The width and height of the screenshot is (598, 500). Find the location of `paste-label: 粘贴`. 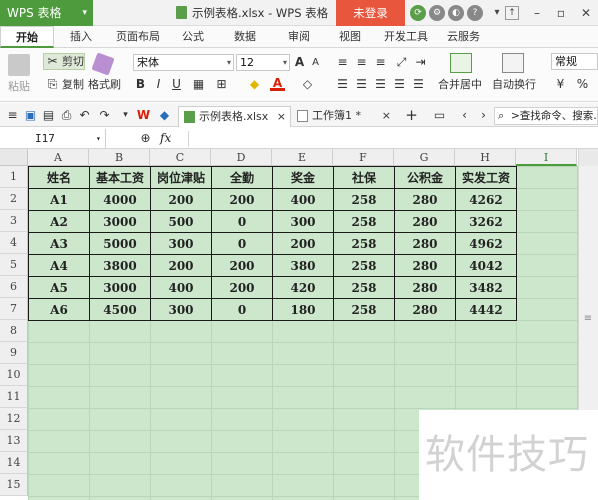

paste-label: 粘贴 is located at coordinates (19, 87).